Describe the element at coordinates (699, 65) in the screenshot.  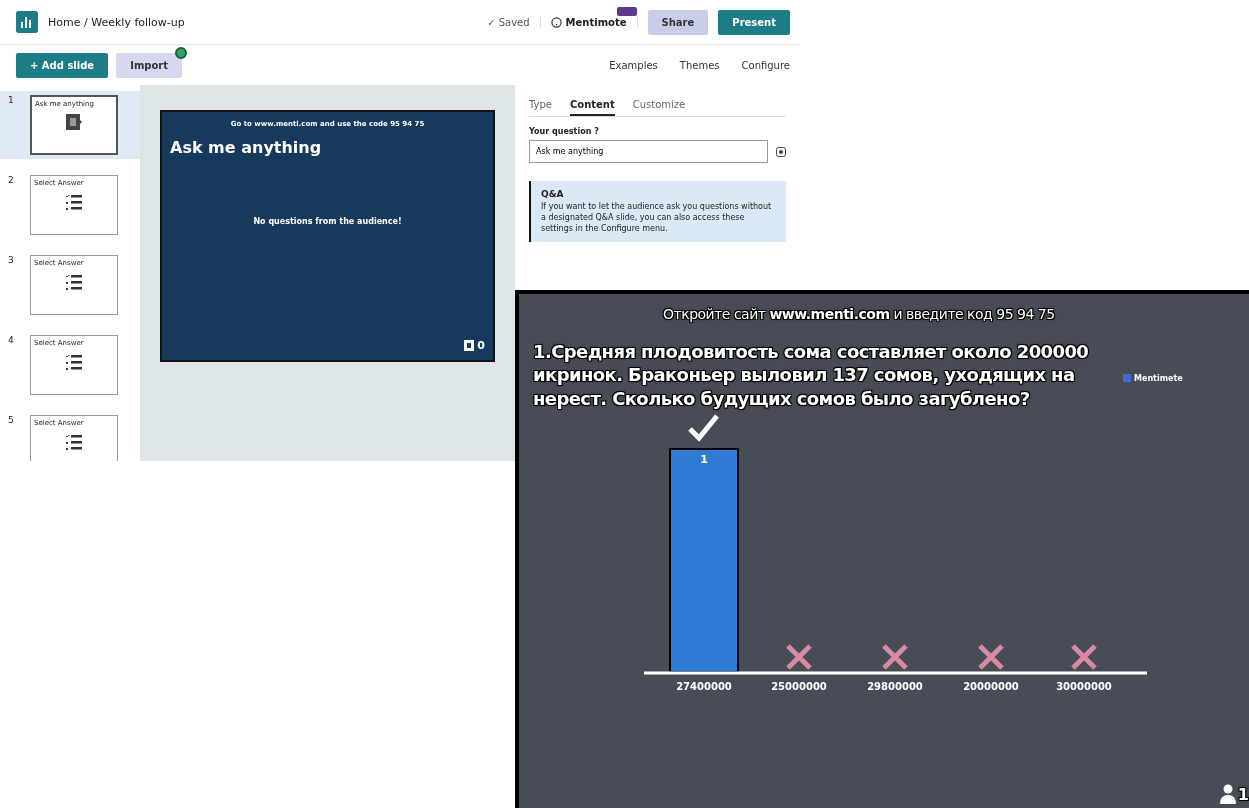
I see `toolbar-link: Themes` at that location.